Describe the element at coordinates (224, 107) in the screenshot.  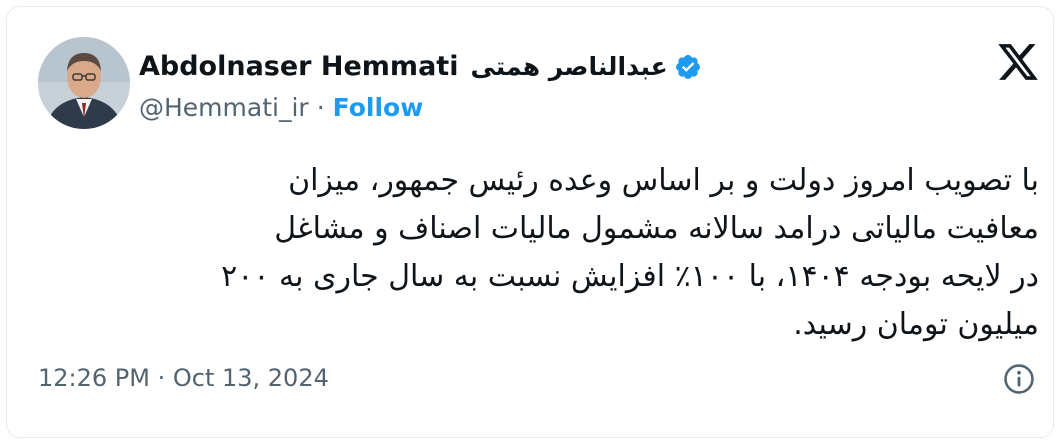
I see `author-handle: @Hemmati_ir` at that location.